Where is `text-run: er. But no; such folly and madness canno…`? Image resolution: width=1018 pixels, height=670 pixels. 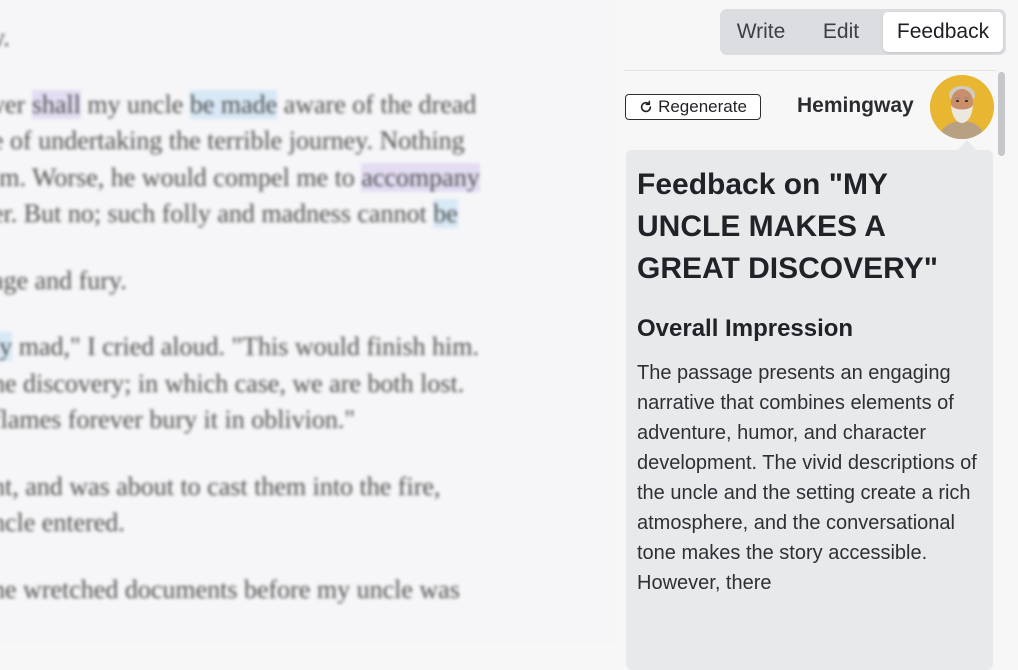 text-run: er. But no; such folly and madness canno… is located at coordinates (217, 213).